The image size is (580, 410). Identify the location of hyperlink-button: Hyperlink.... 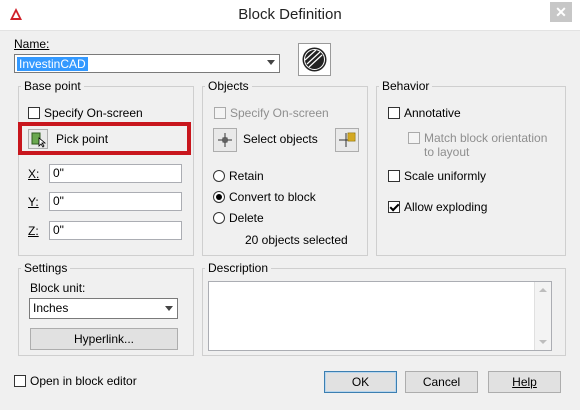
(104, 339).